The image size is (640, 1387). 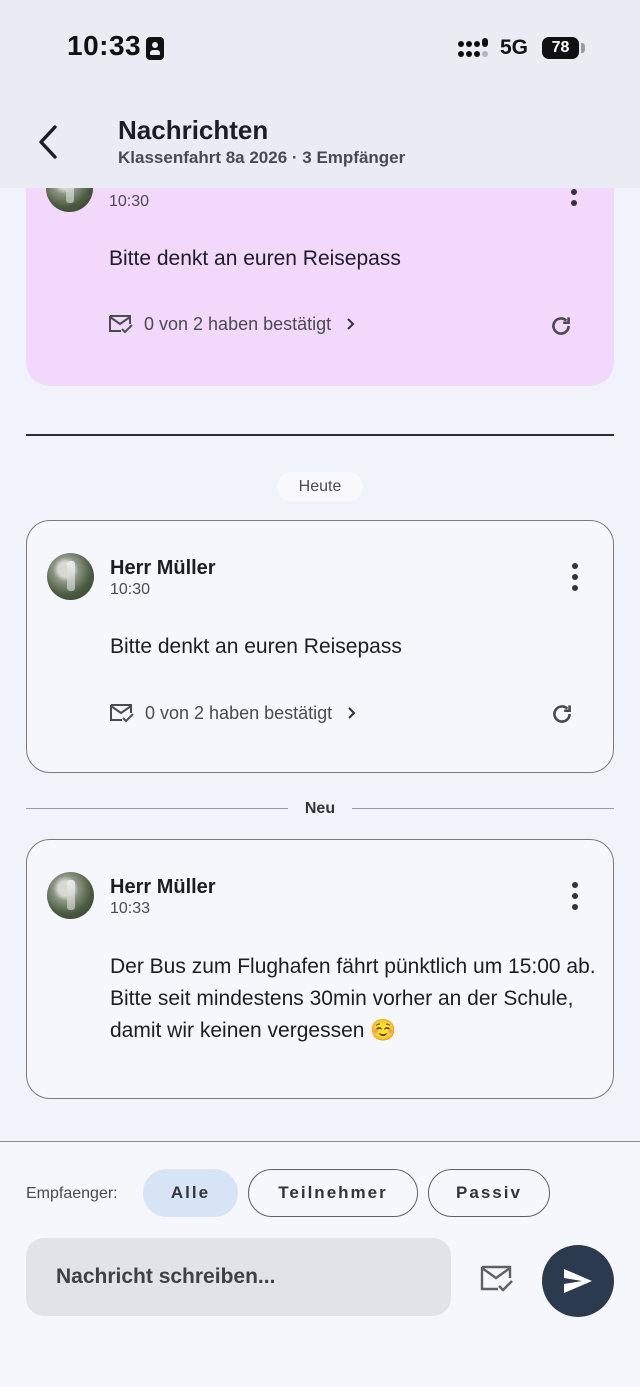 I want to click on message-input, so click(x=238, y=1277).